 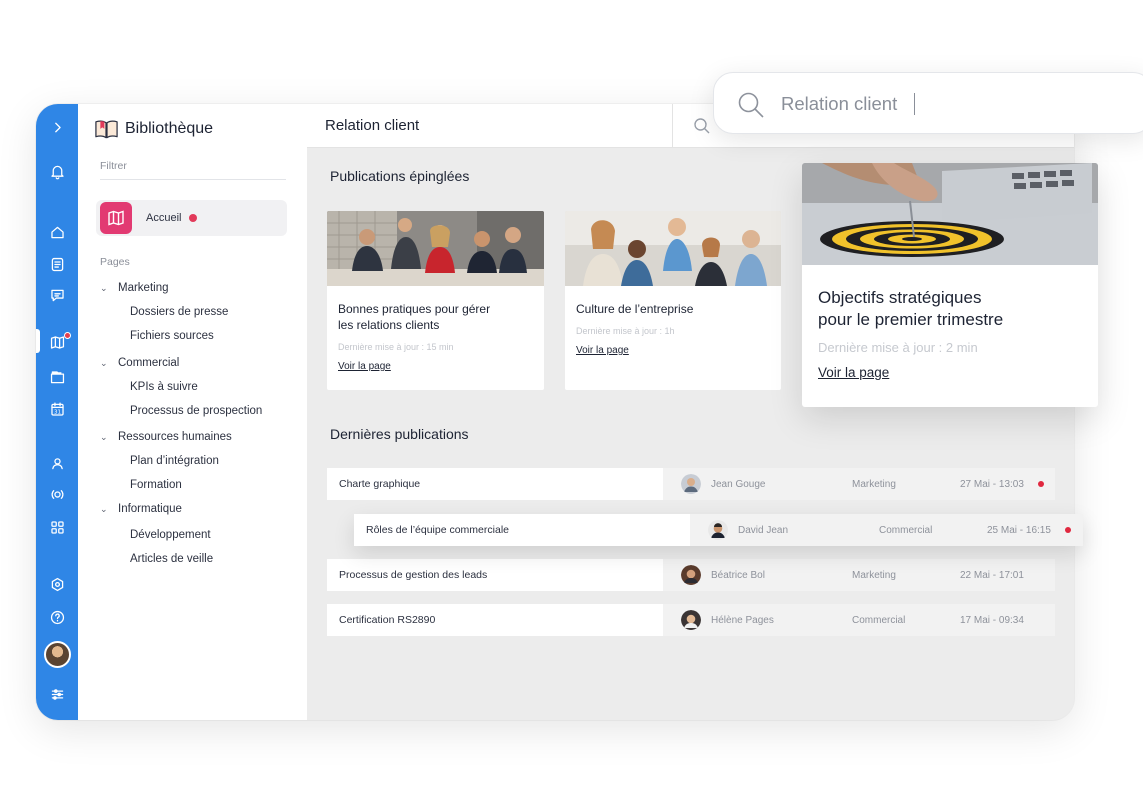 What do you see at coordinates (380, 484) in the screenshot?
I see `row-title: Charte graphique` at bounding box center [380, 484].